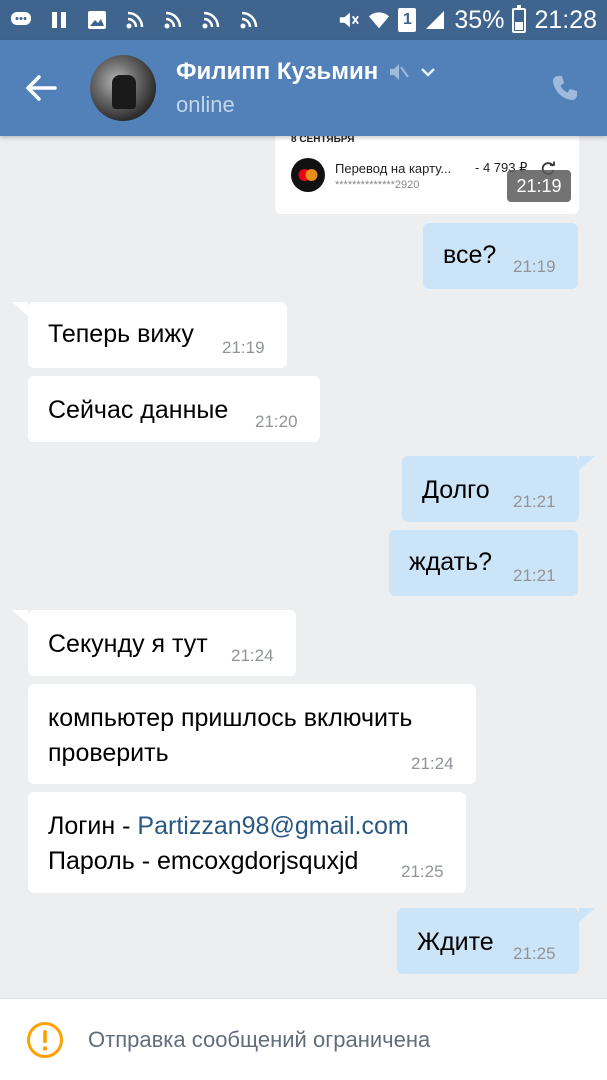 Image resolution: width=607 pixels, height=1080 pixels. I want to click on chevron-down-icon, so click(428, 72).